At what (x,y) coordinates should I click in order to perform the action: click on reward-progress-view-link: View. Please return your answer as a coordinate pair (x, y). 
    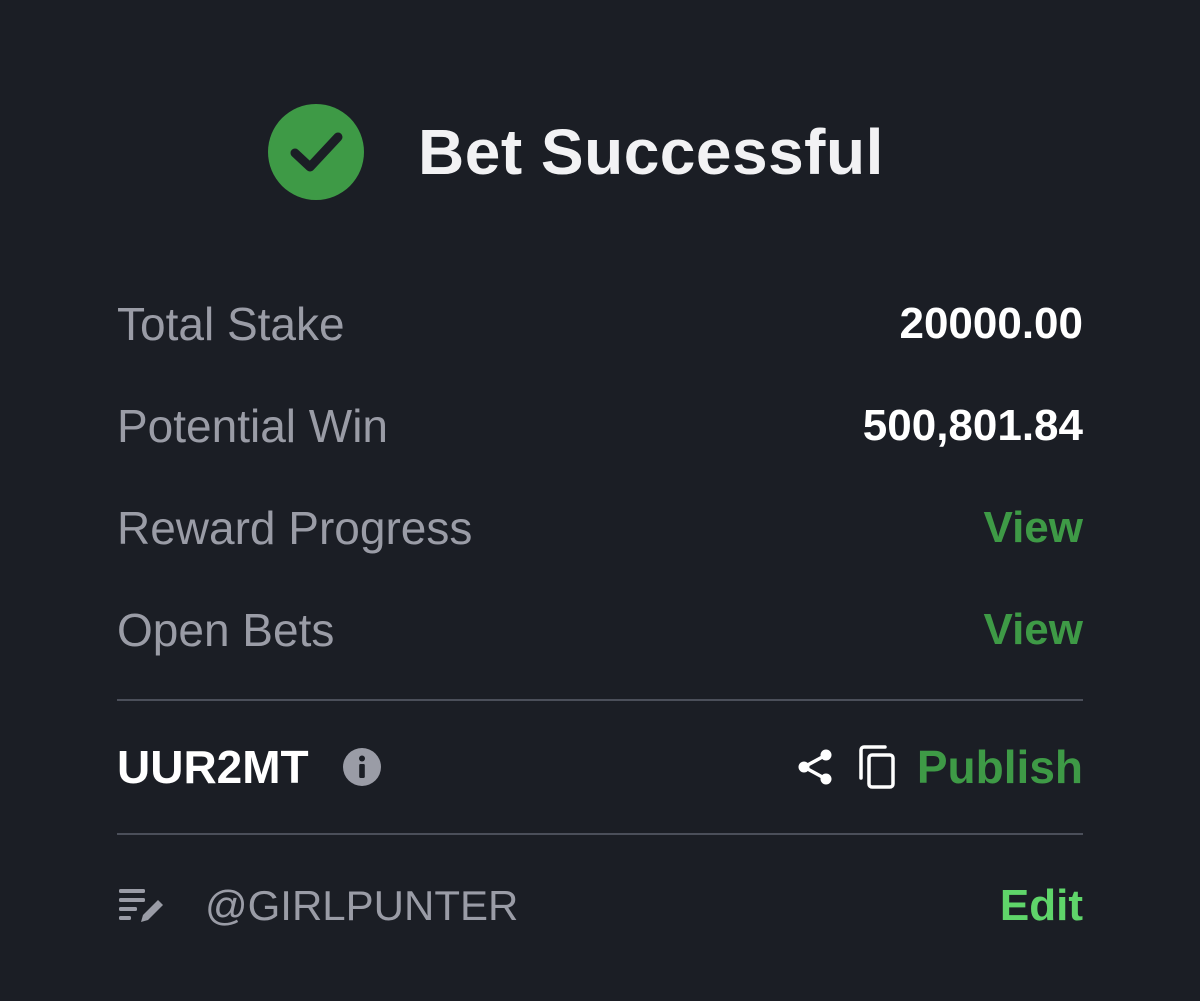
    Looking at the image, I should click on (1033, 528).